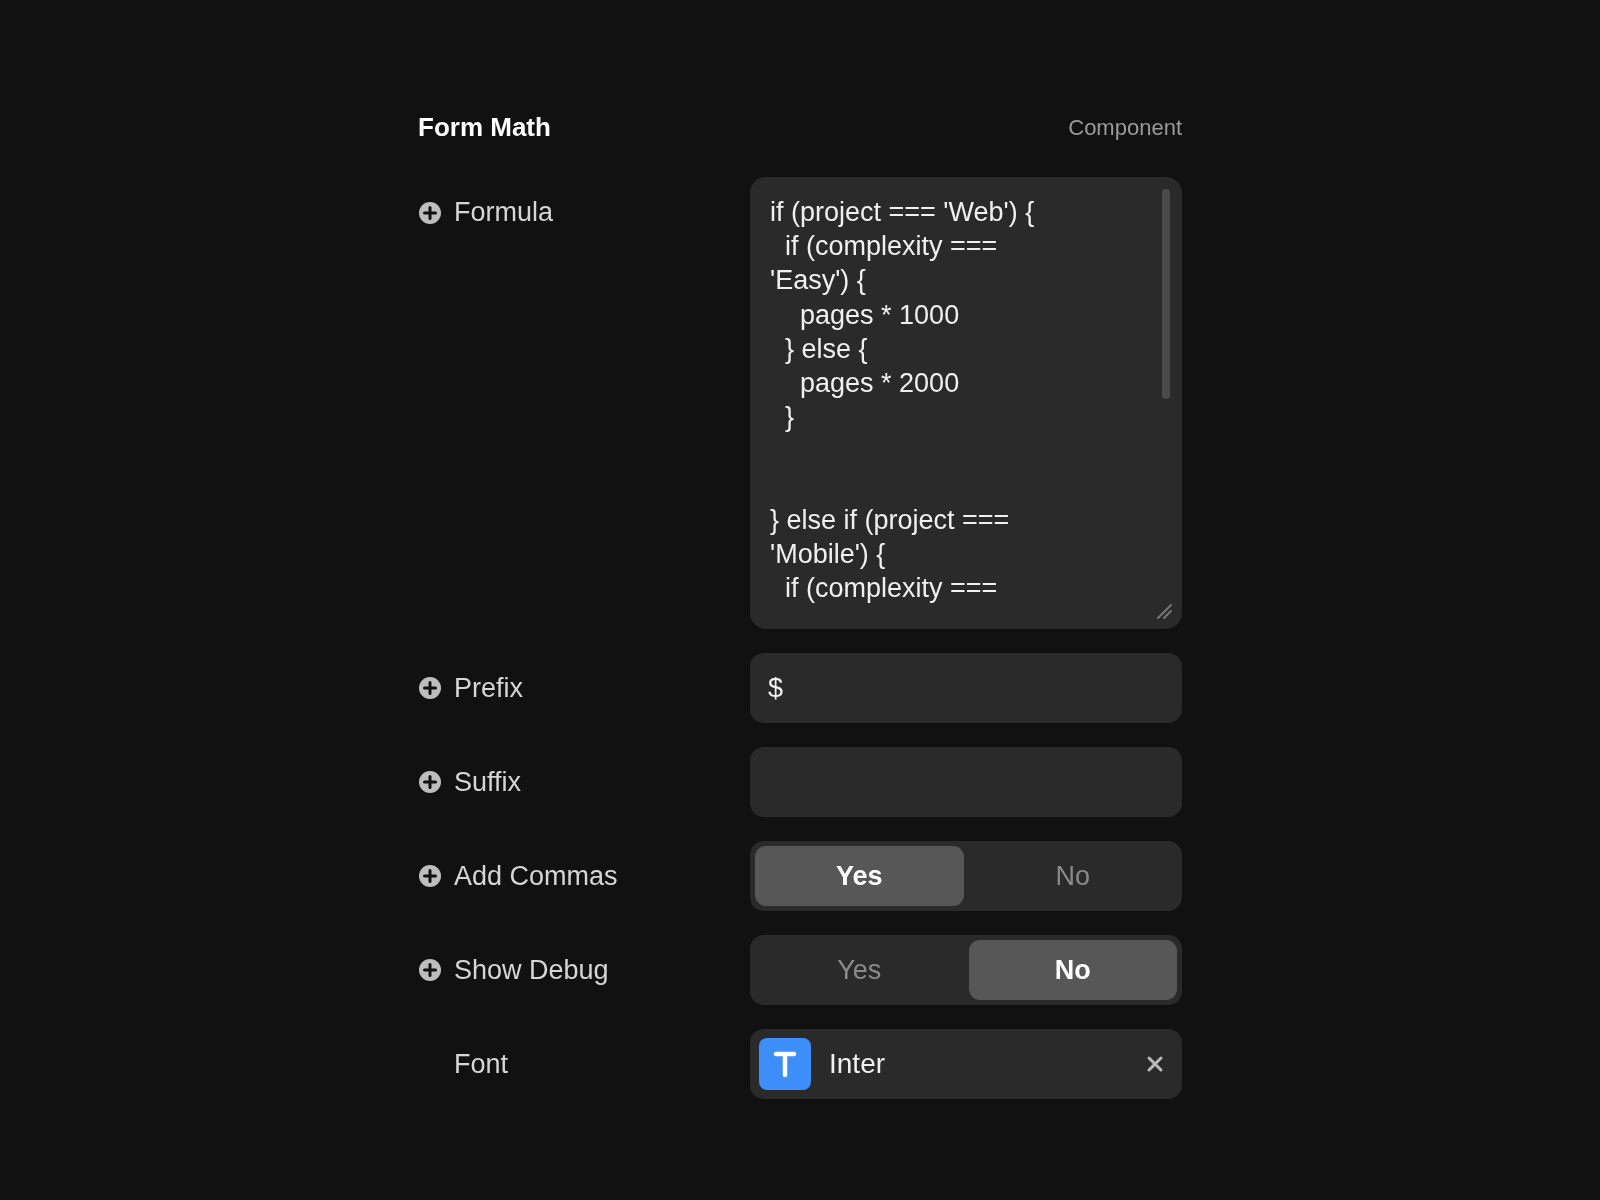  What do you see at coordinates (1155, 1064) in the screenshot?
I see `close-icon` at bounding box center [1155, 1064].